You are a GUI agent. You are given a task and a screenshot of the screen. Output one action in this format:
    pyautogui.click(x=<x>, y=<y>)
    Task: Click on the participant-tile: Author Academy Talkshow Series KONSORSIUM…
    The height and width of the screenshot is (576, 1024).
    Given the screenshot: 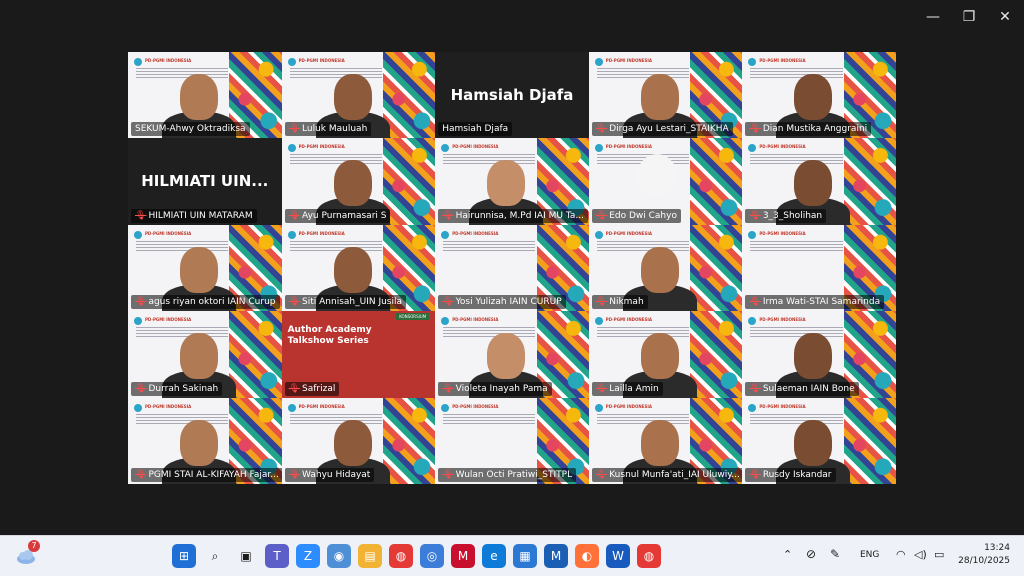 What is the action you would take?
    pyautogui.click(x=358, y=354)
    